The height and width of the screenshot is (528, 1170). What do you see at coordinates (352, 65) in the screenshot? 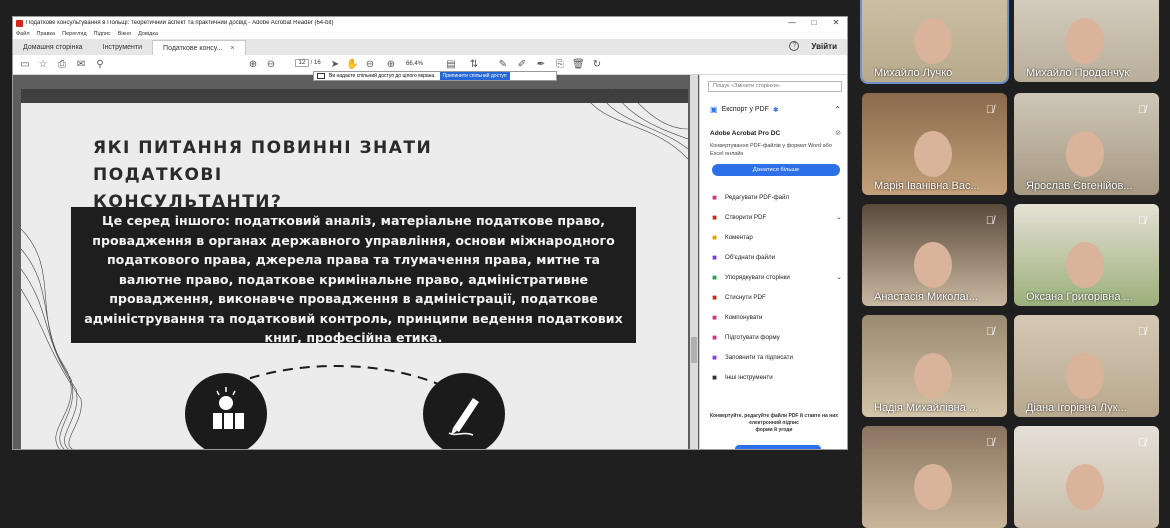
I see `hand-tool-icon: ✋` at bounding box center [352, 65].